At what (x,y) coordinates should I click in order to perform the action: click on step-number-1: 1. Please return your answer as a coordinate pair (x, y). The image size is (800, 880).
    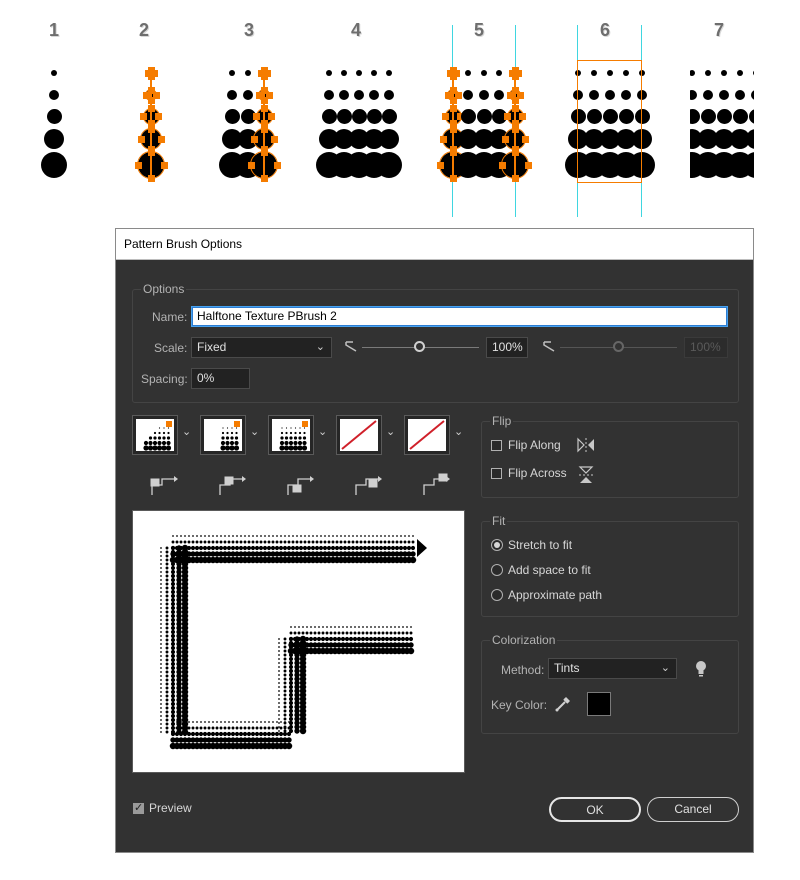
    Looking at the image, I should click on (54, 30).